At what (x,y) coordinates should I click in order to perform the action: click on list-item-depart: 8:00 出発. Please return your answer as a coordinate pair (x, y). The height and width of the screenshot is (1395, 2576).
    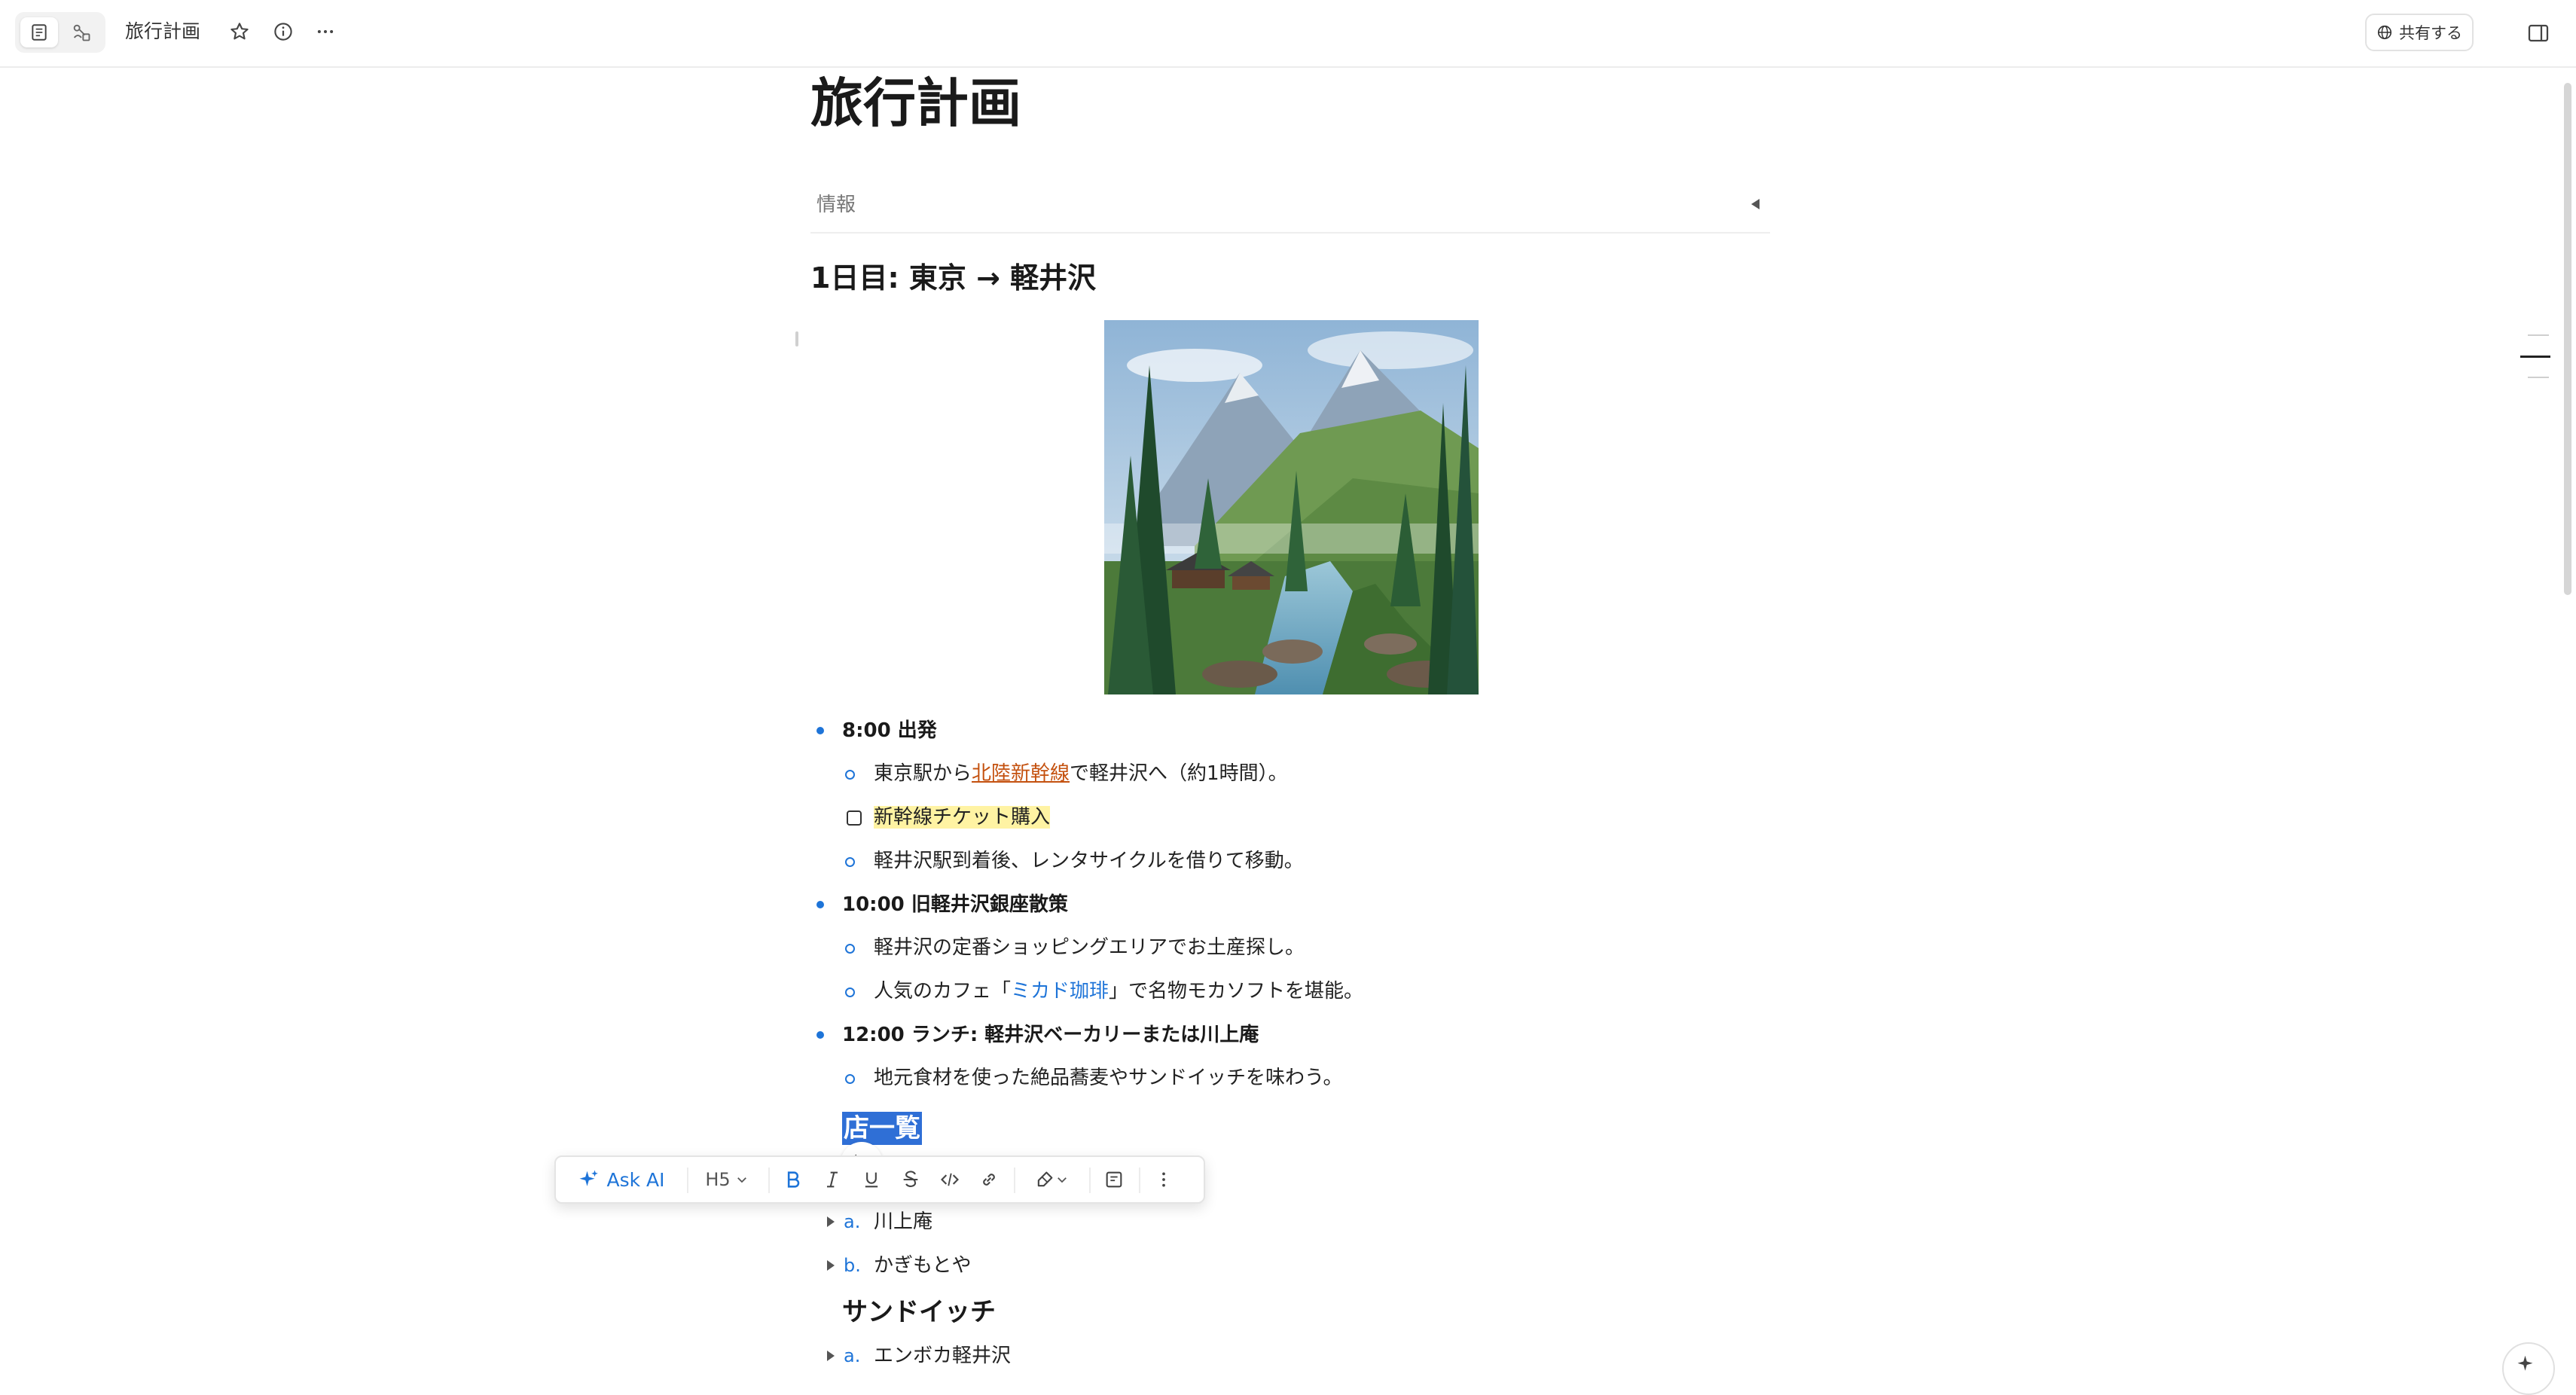
    Looking at the image, I should click on (889, 731).